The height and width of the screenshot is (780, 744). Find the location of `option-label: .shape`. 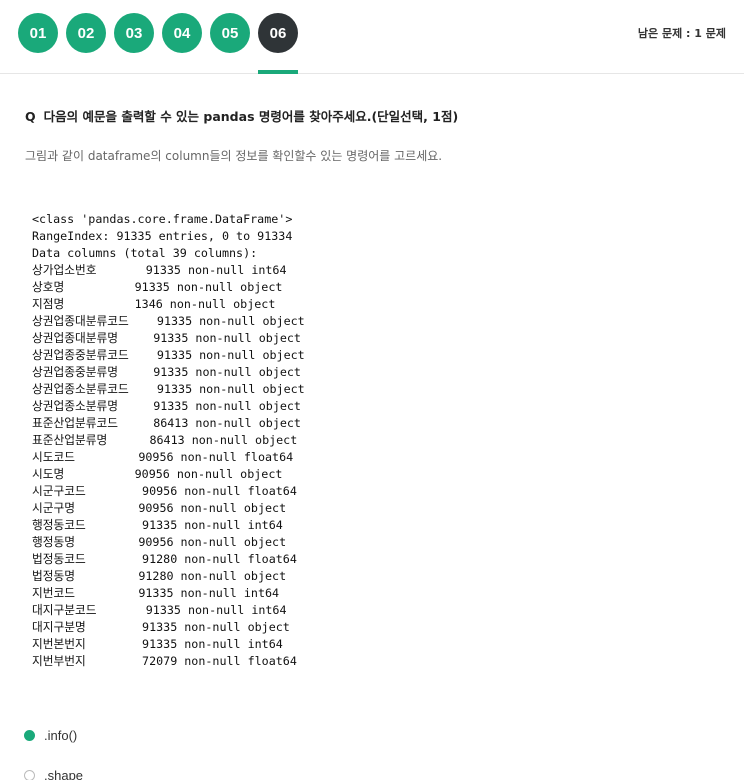

option-label: .shape is located at coordinates (64, 774).